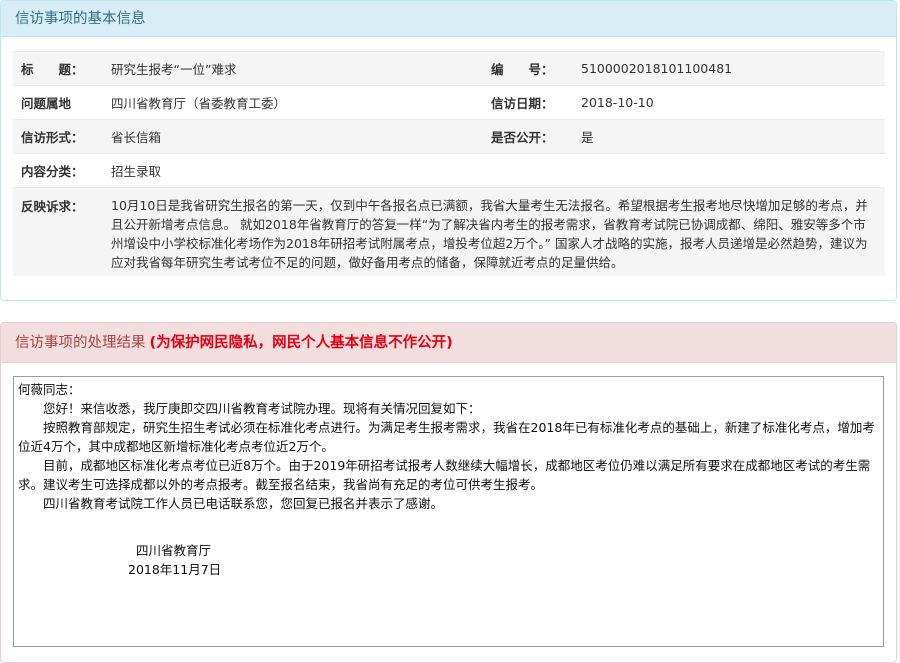 The height and width of the screenshot is (663, 900). I want to click on appeal-label: 反映诉求：, so click(52, 206).